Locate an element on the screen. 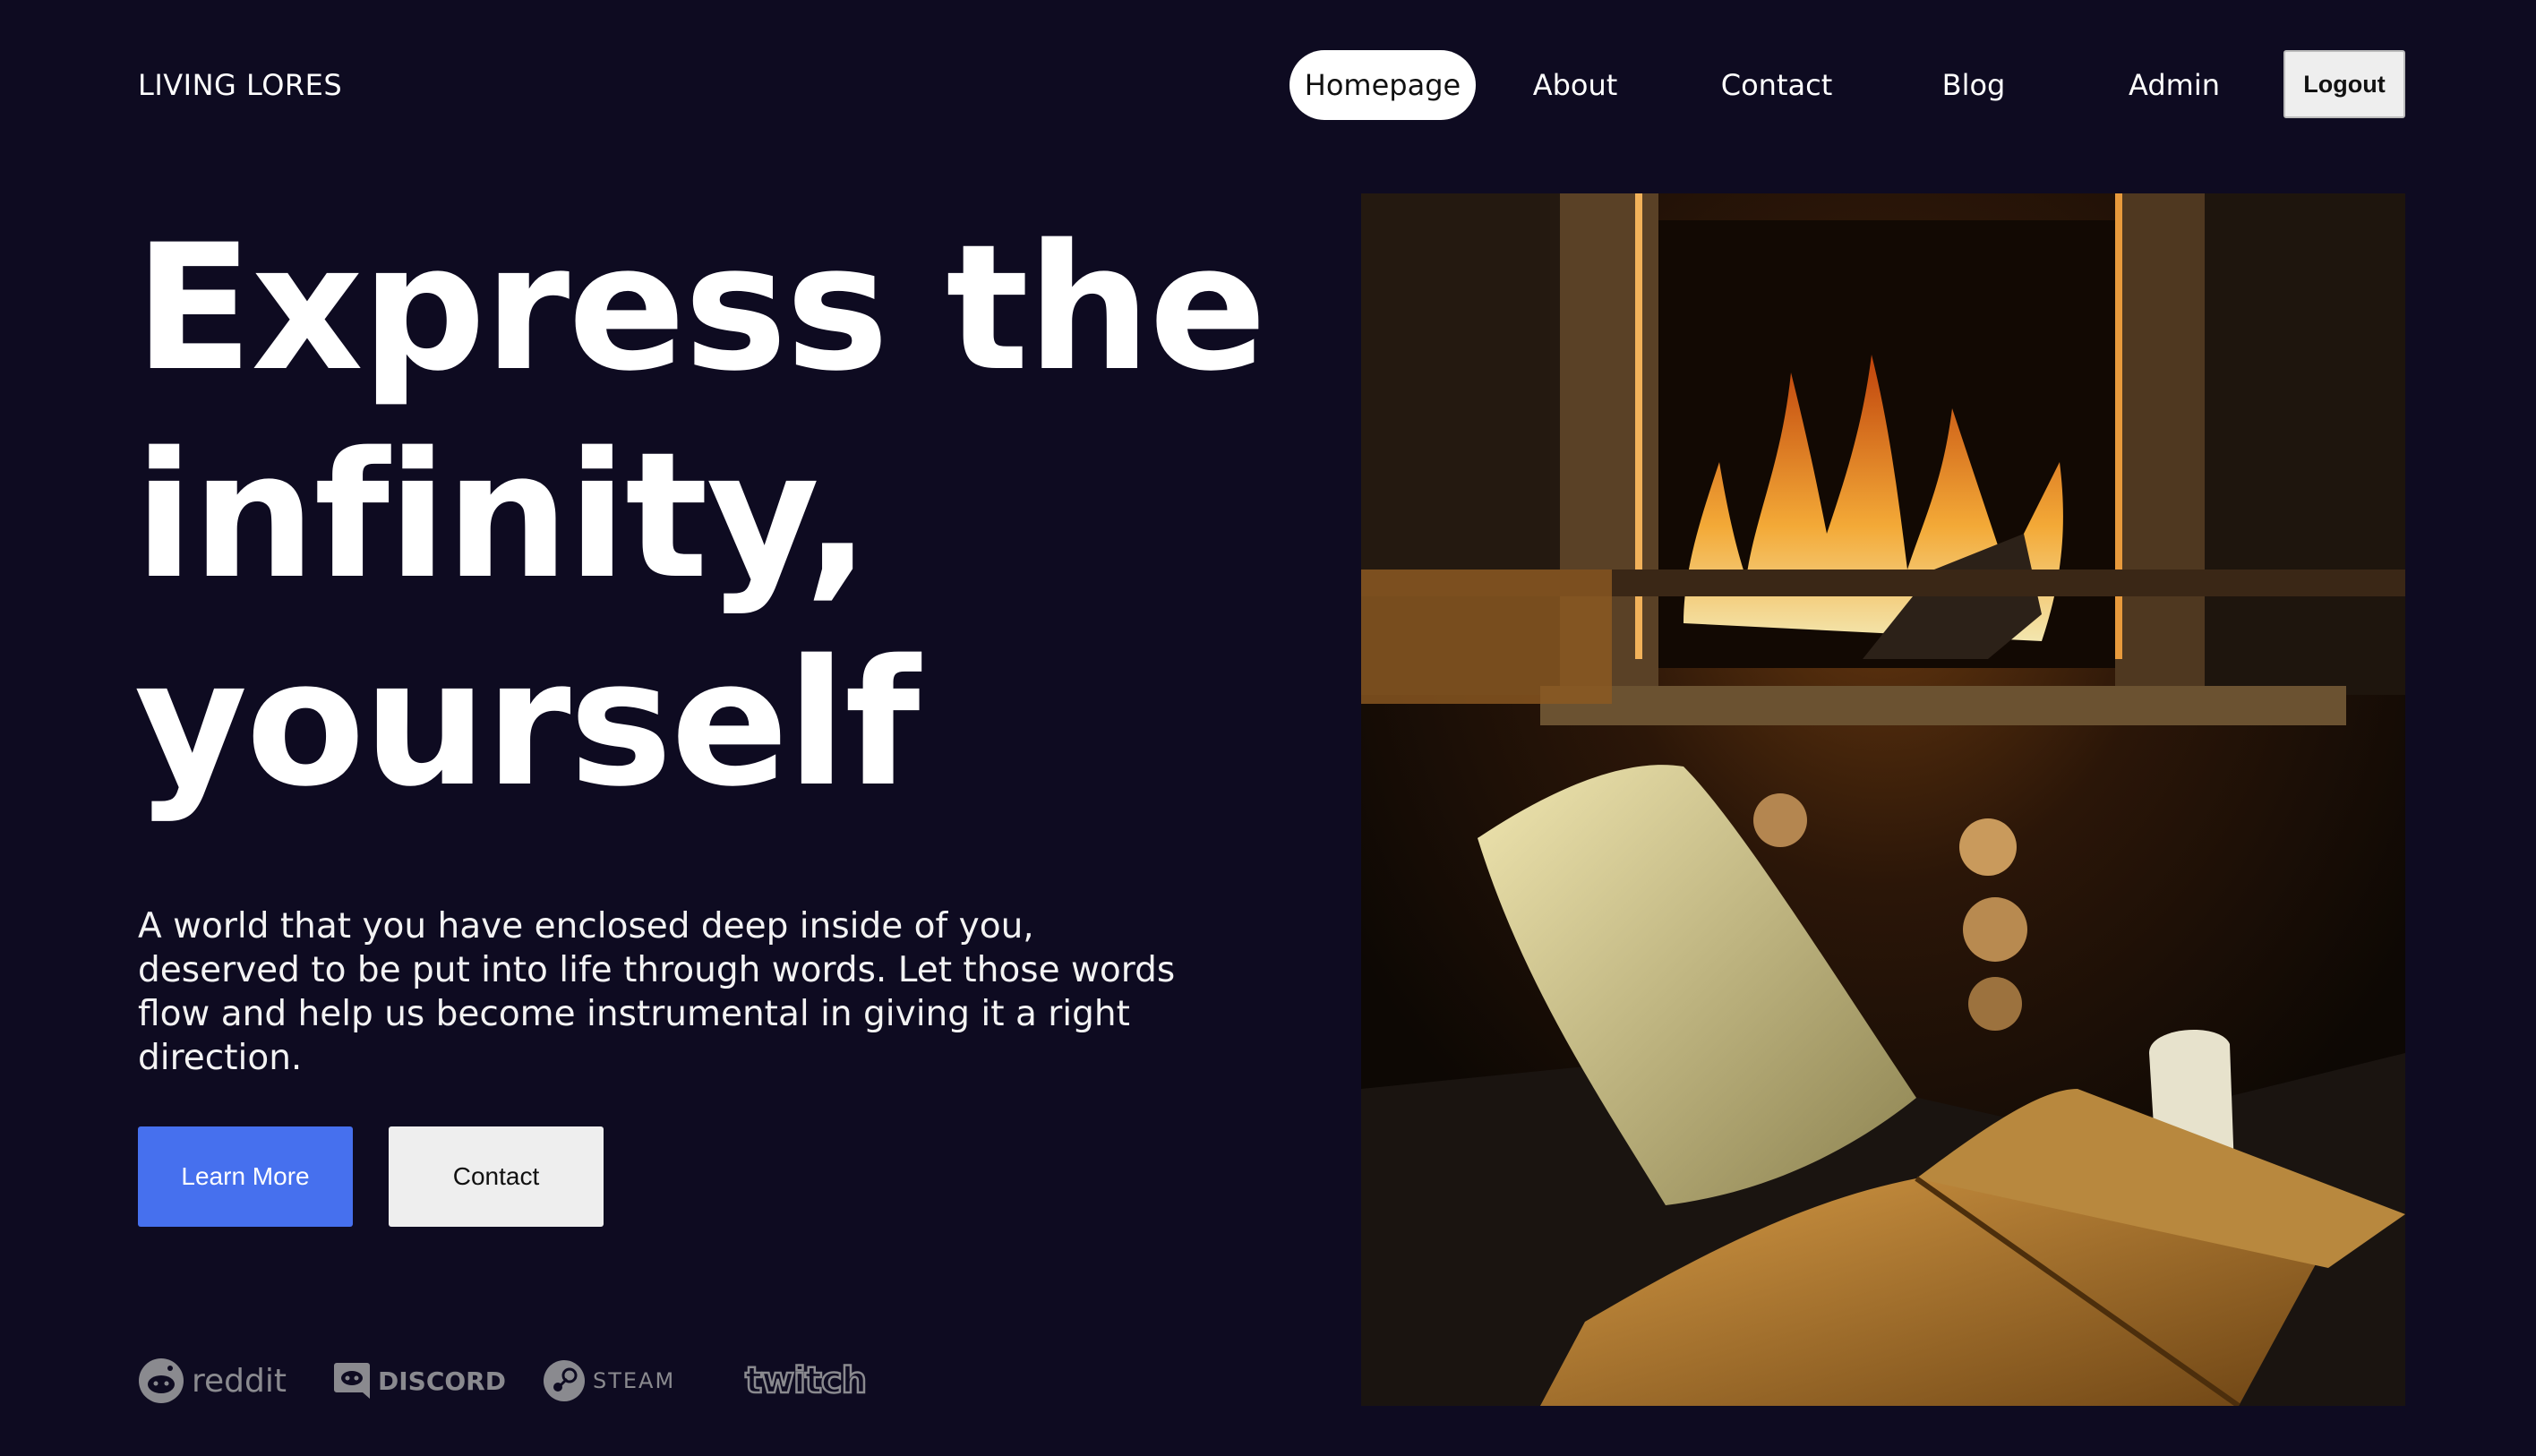  nav-item-admin: Admin is located at coordinates (2174, 85).